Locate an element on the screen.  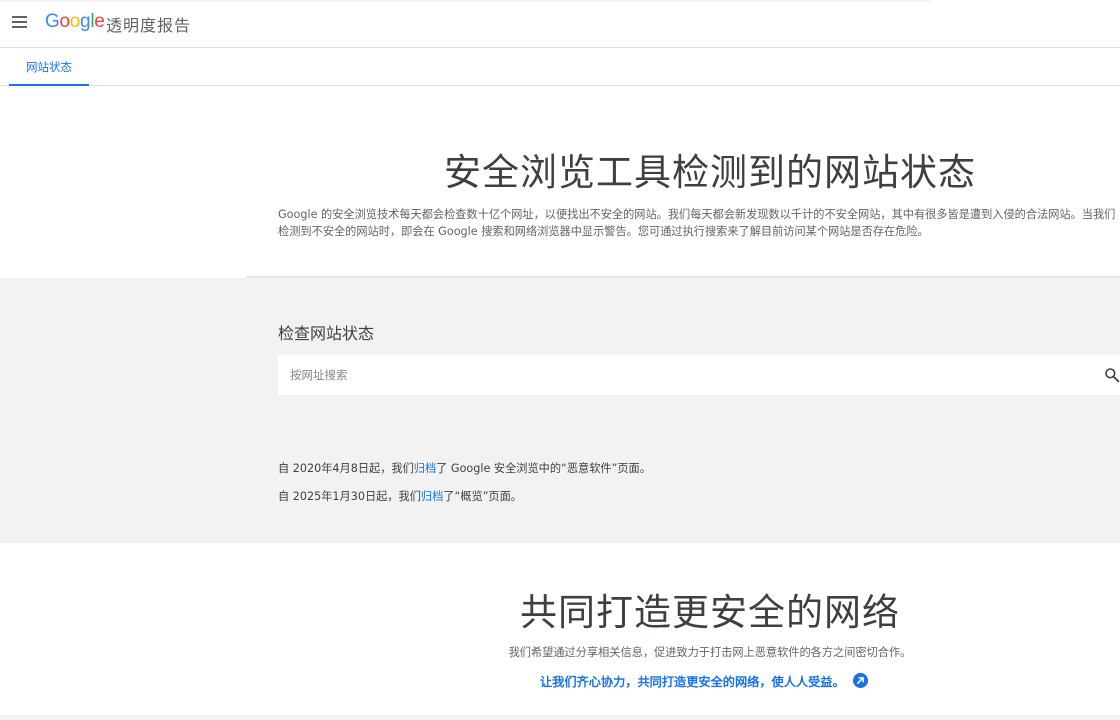
collaboration-link: 让我们齐心协力，共同打造更安全的网络，使人人受益。 is located at coordinates (692, 681).